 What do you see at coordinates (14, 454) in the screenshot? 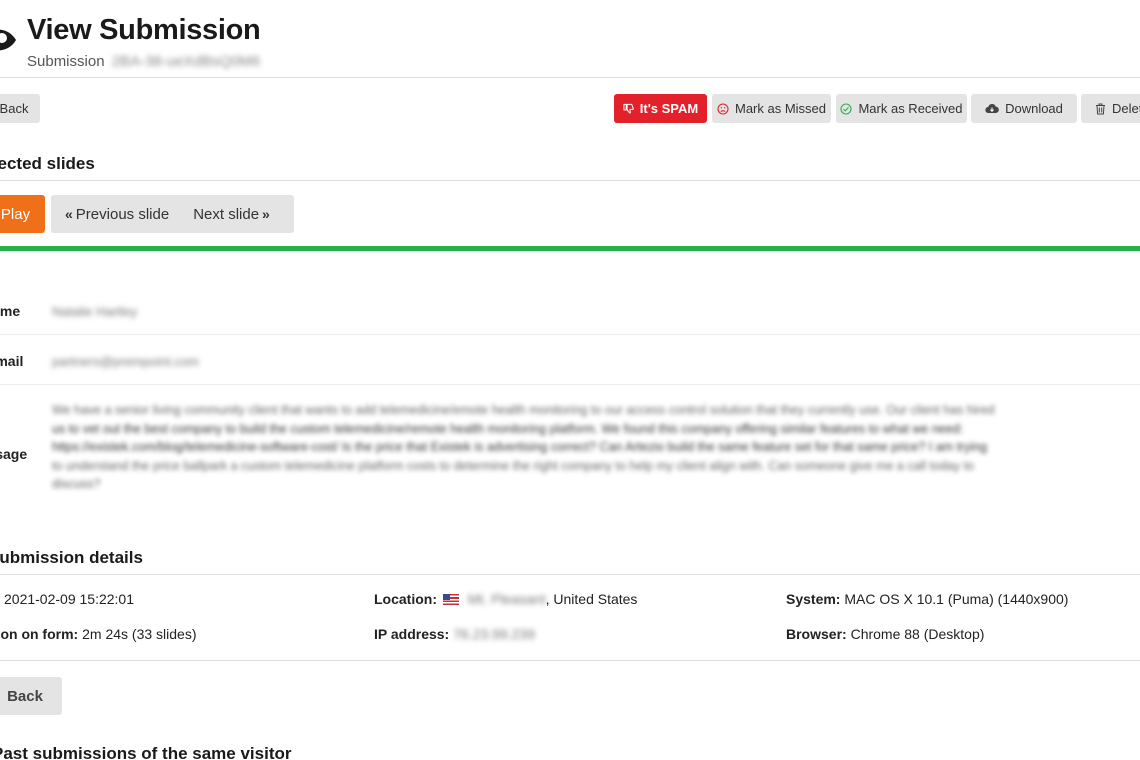
I see `message-label: Message` at bounding box center [14, 454].